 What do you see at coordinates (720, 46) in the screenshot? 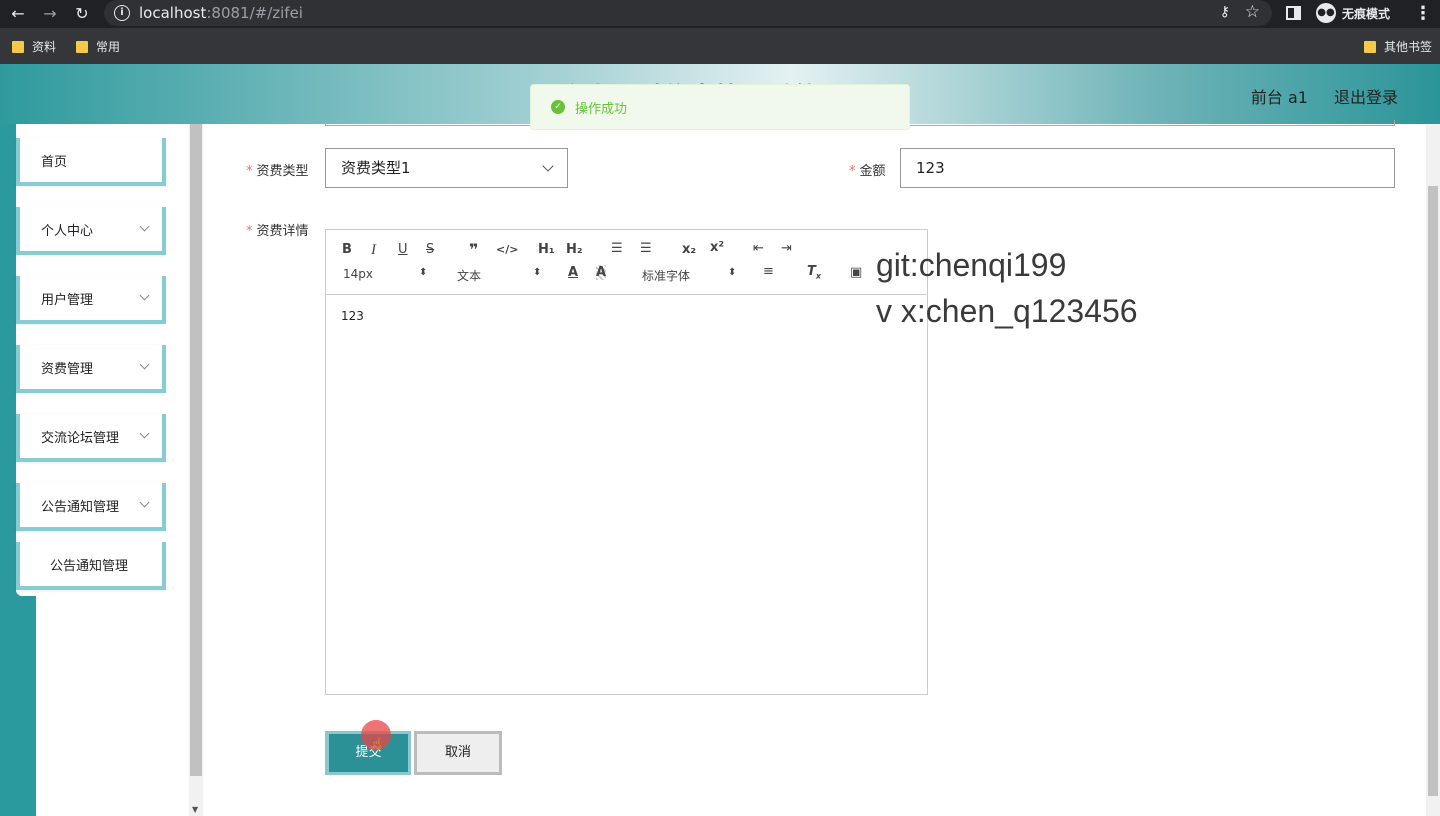
I see `bookmarks-bar: 资料 常用 其他书签` at bounding box center [720, 46].